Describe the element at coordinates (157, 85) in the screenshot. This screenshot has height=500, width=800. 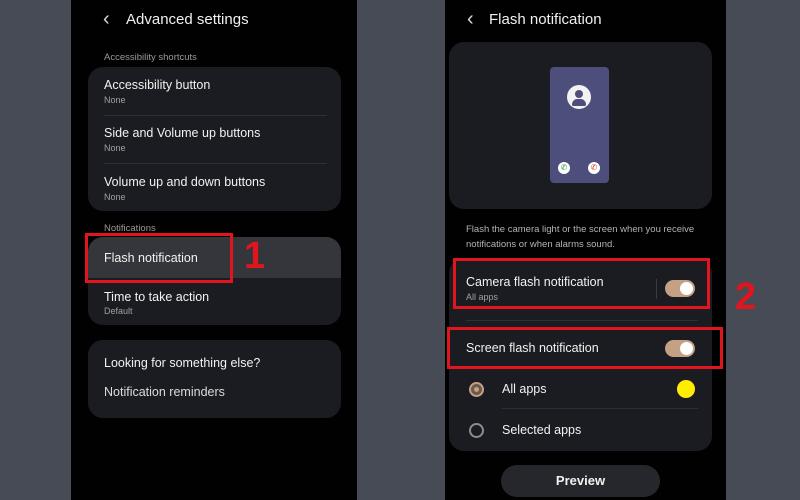
I see `accessibility-button-item: Accessibility button` at that location.